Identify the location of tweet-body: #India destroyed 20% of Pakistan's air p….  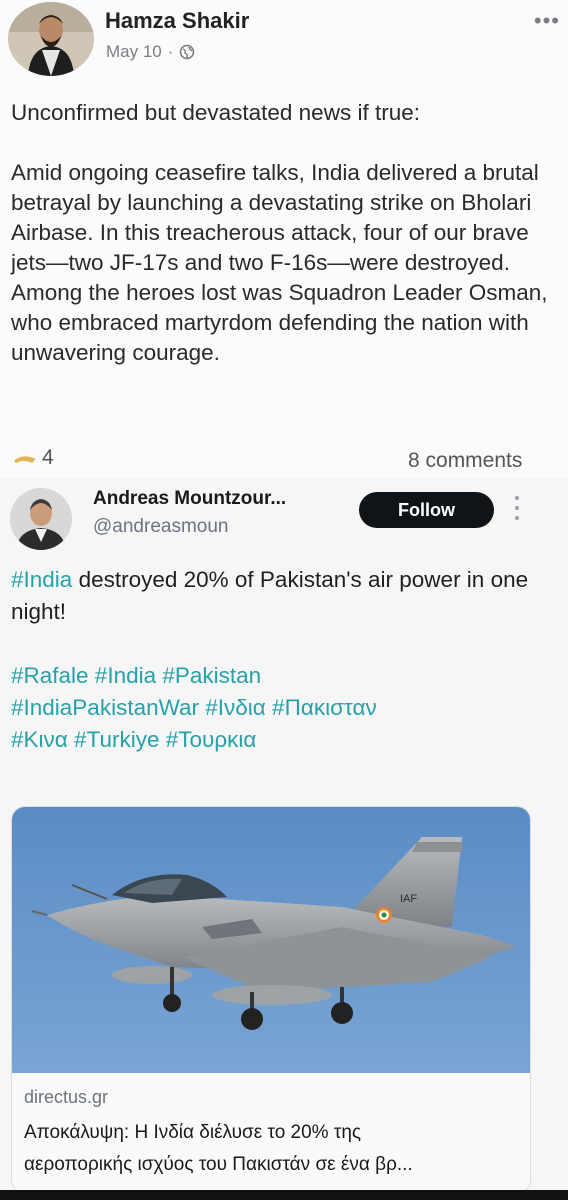
(276, 660).